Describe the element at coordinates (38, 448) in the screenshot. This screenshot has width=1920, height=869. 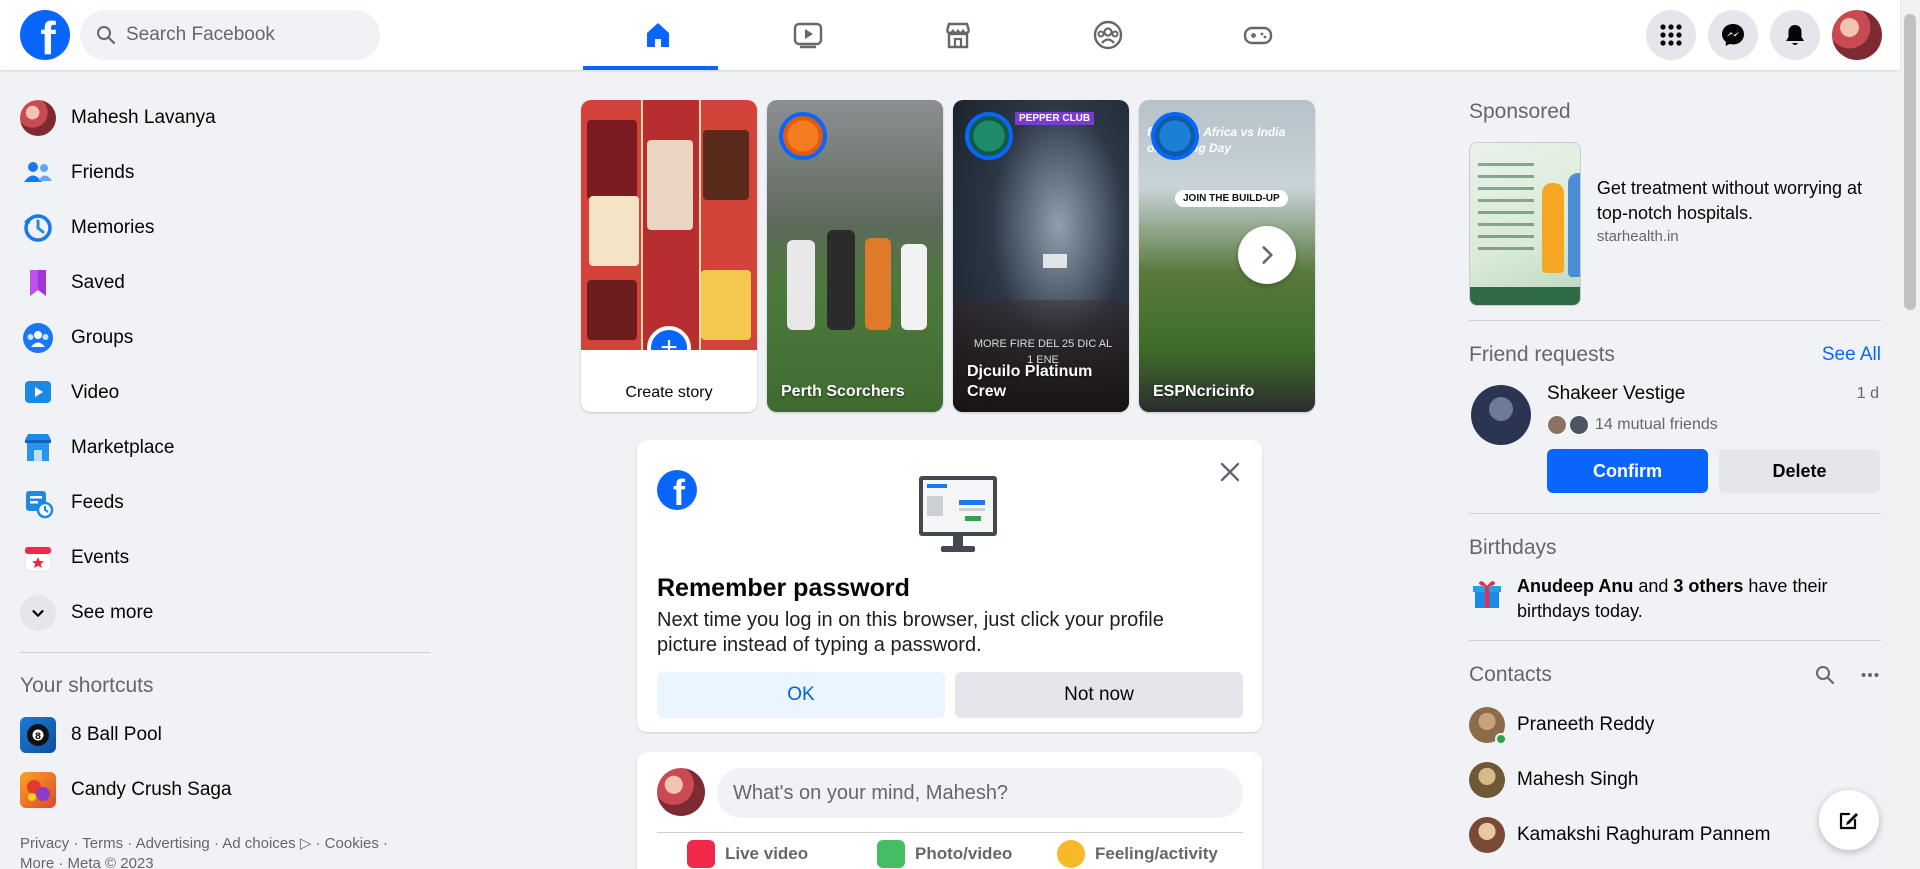
I see `marketplace-icon` at that location.